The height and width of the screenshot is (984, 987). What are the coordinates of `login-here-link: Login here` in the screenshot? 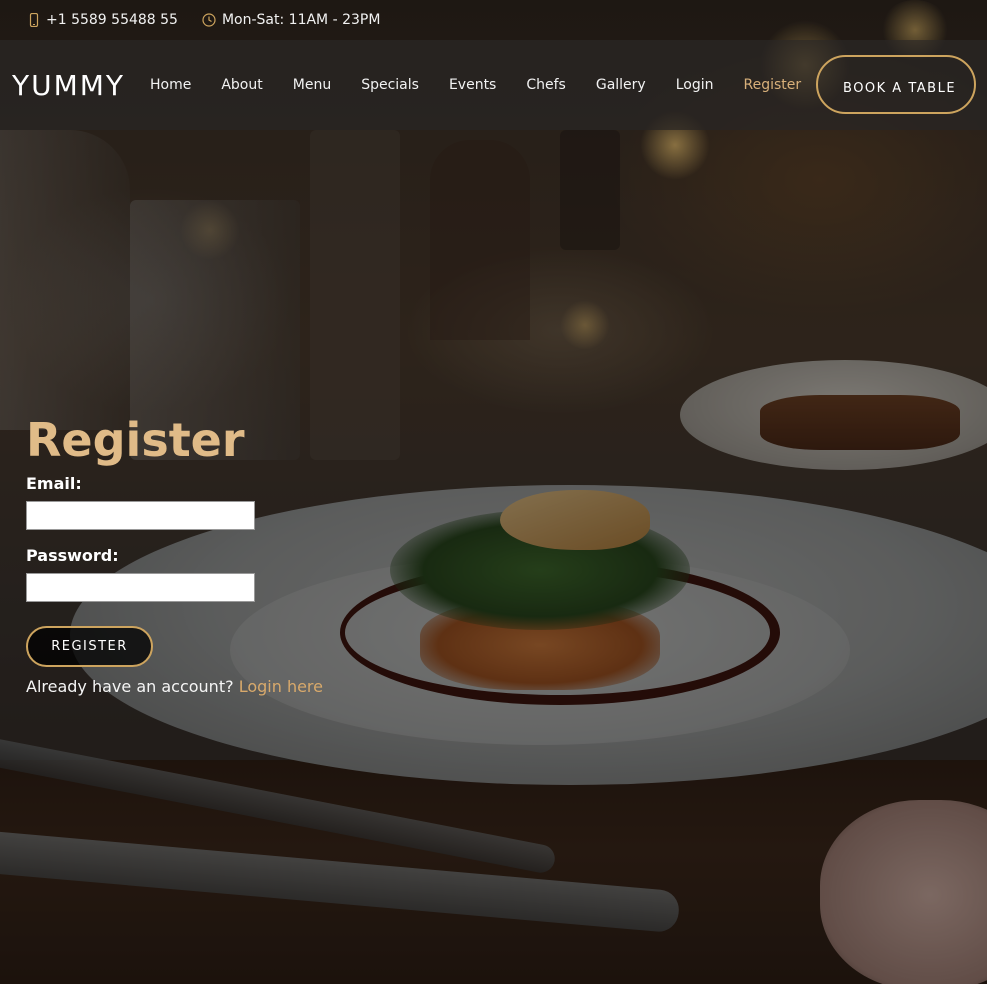 It's located at (281, 686).